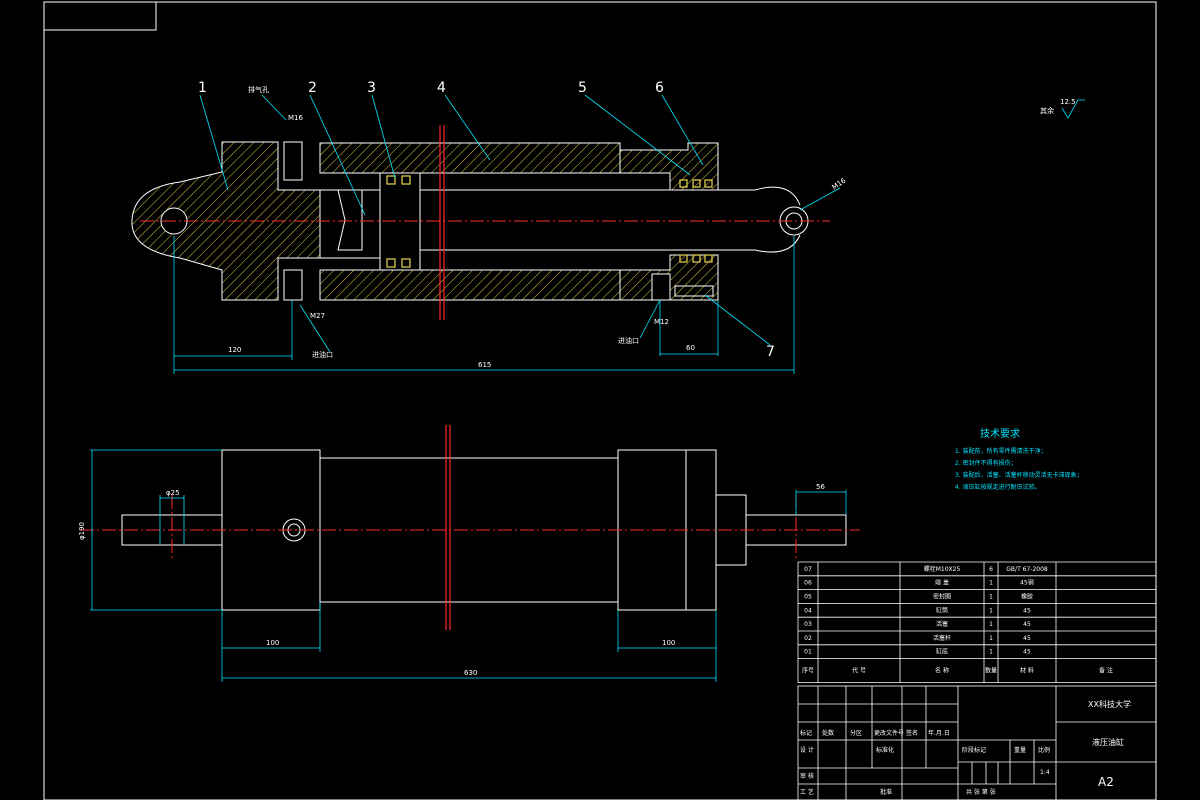 The height and width of the screenshot is (800, 1200). I want to click on parts-header-qty: 数量, so click(991, 671).